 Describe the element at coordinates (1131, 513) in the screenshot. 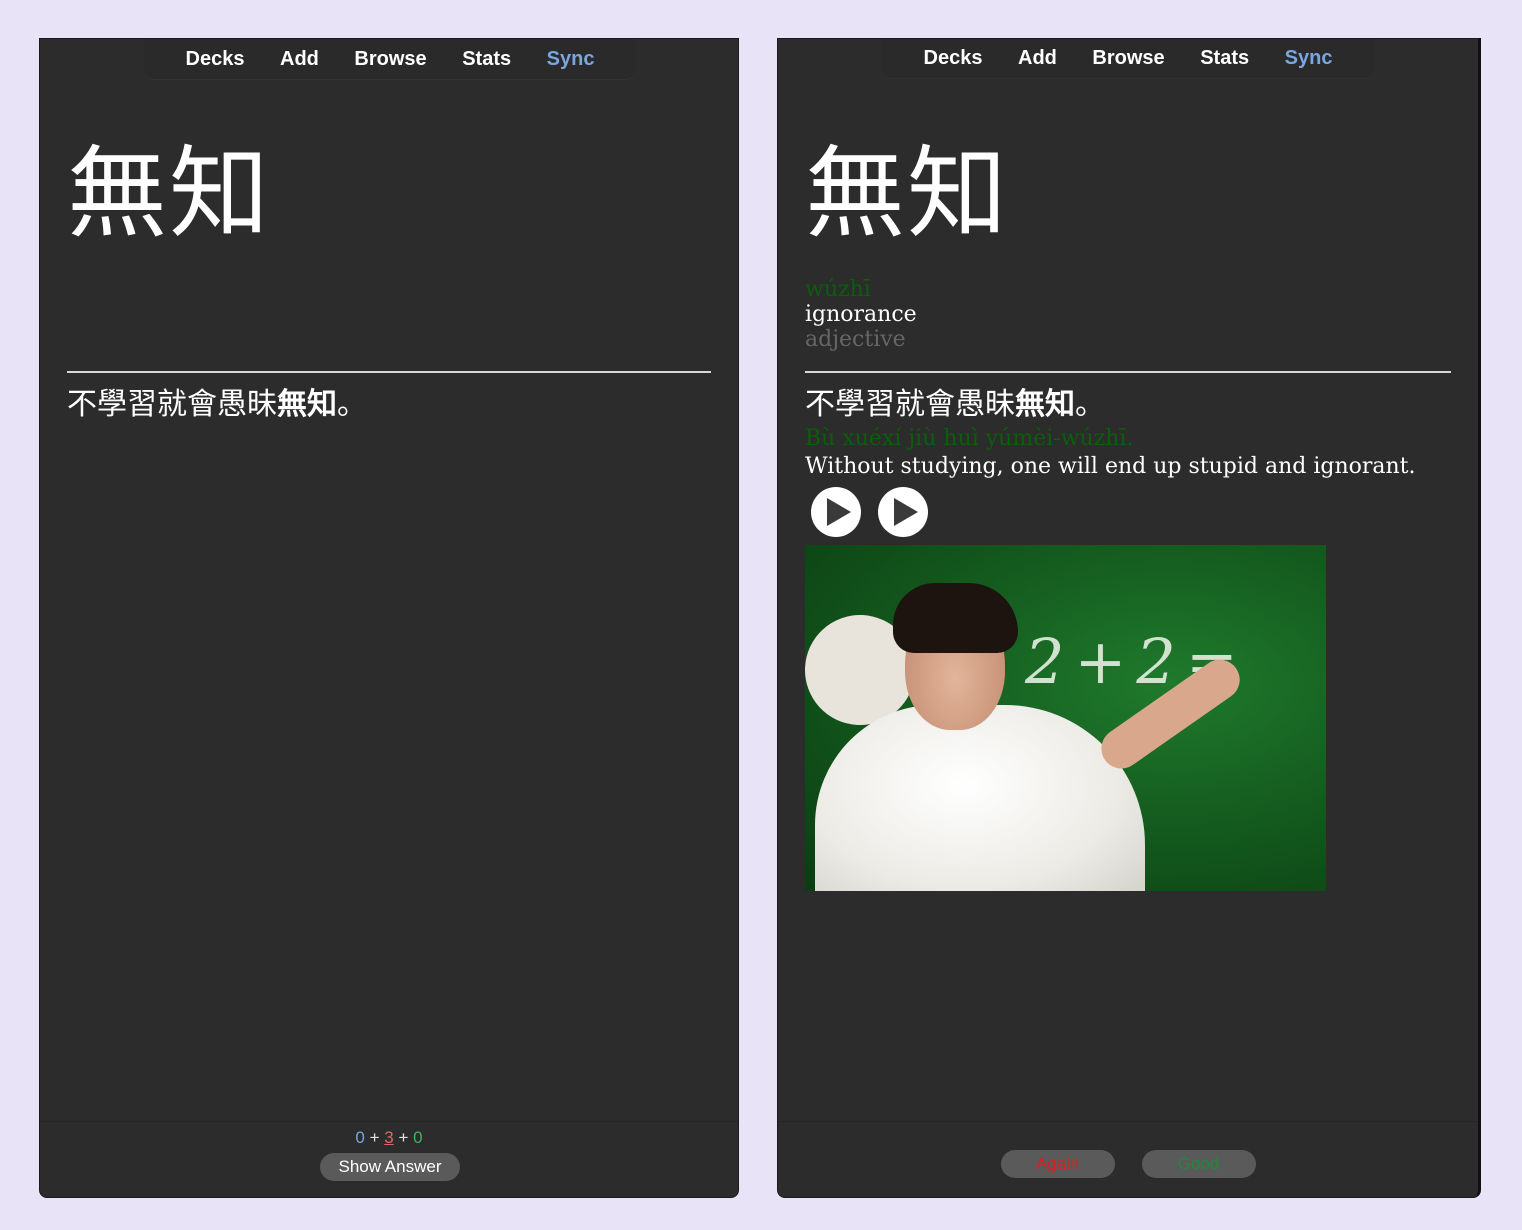

I see `audio-controls` at that location.